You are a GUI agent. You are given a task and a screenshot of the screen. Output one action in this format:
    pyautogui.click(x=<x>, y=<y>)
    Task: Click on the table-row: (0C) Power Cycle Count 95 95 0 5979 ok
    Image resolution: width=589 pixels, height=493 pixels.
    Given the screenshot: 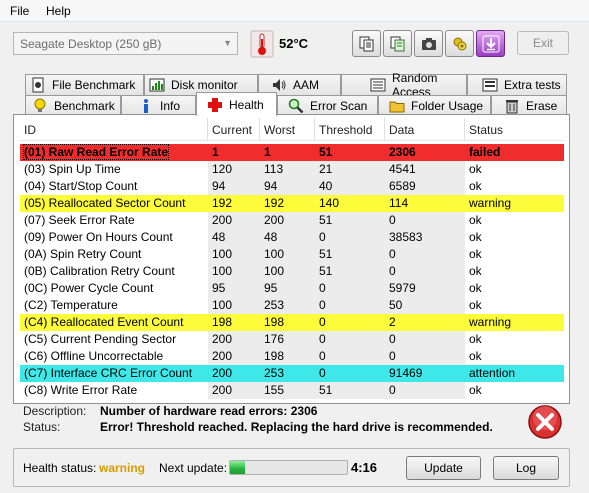 What is the action you would take?
    pyautogui.click(x=292, y=288)
    